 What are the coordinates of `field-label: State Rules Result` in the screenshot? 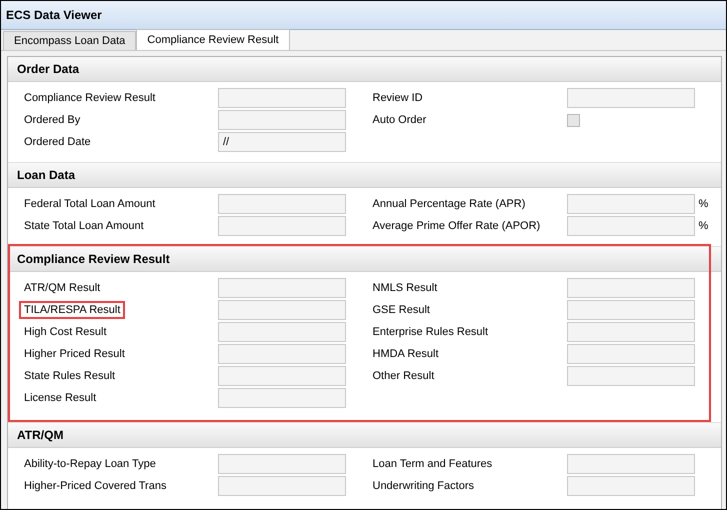 It's located at (69, 376).